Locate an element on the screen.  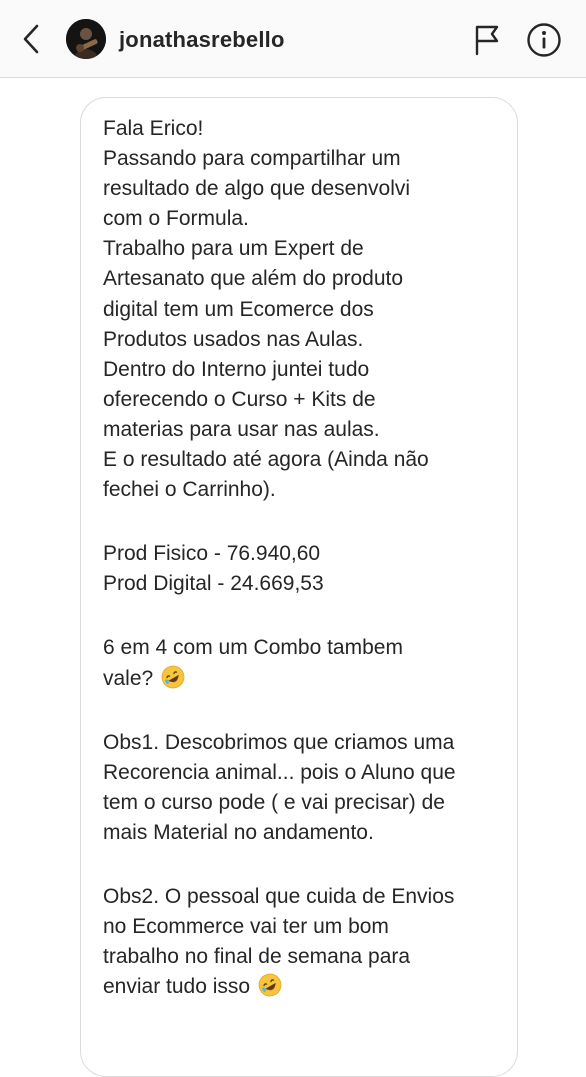
message-line: Prod Digital - 24.669,53 is located at coordinates (213, 584).